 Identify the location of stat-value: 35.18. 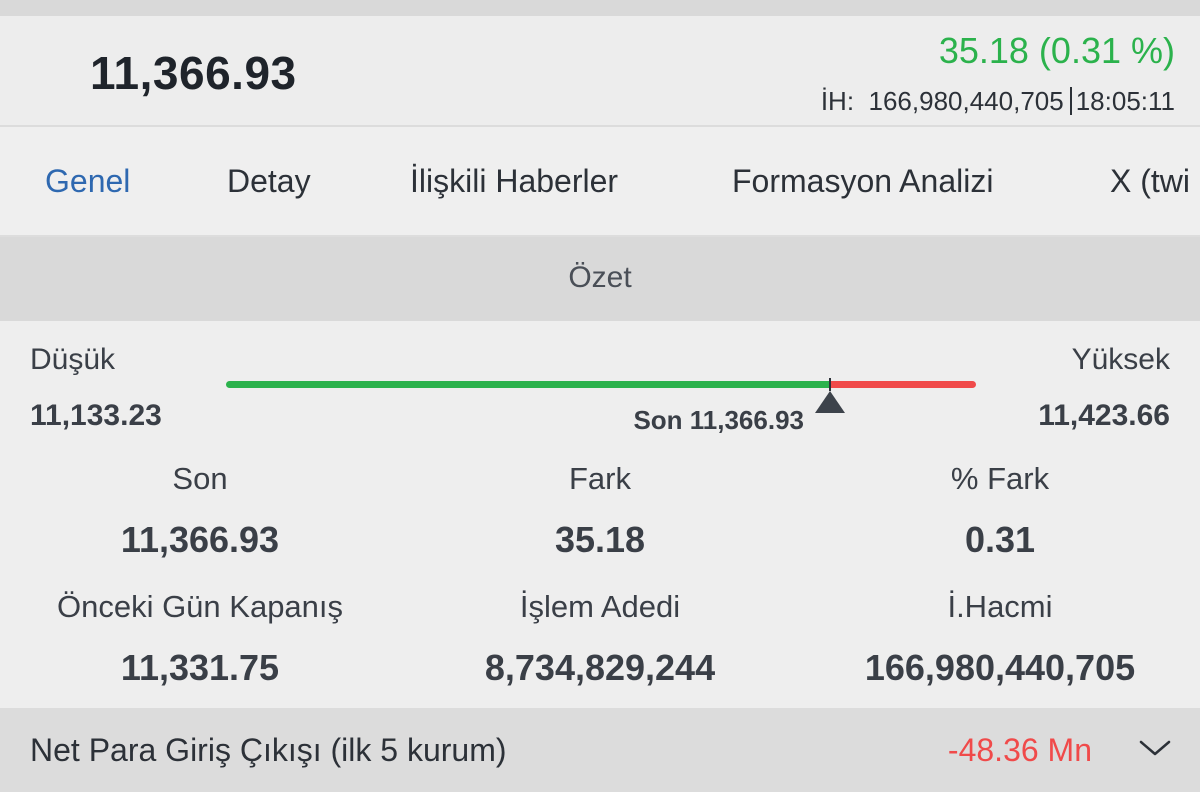
(600, 539).